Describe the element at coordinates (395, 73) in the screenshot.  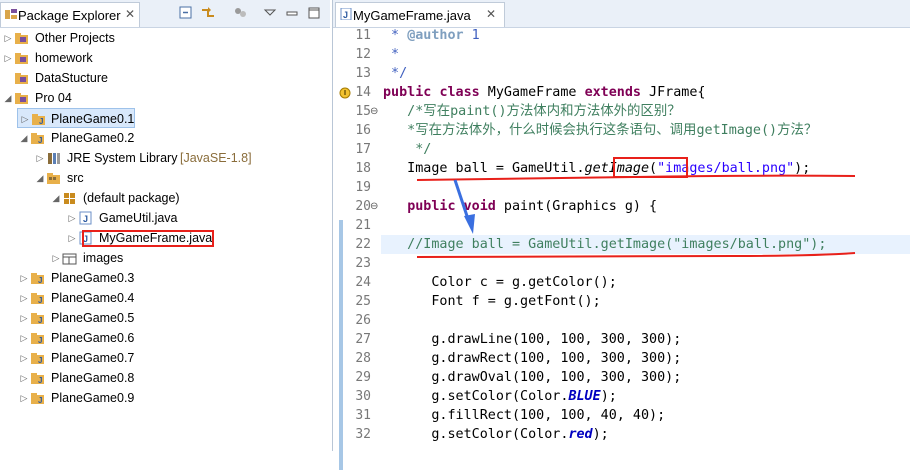
I see `code-line-13: */` at that location.